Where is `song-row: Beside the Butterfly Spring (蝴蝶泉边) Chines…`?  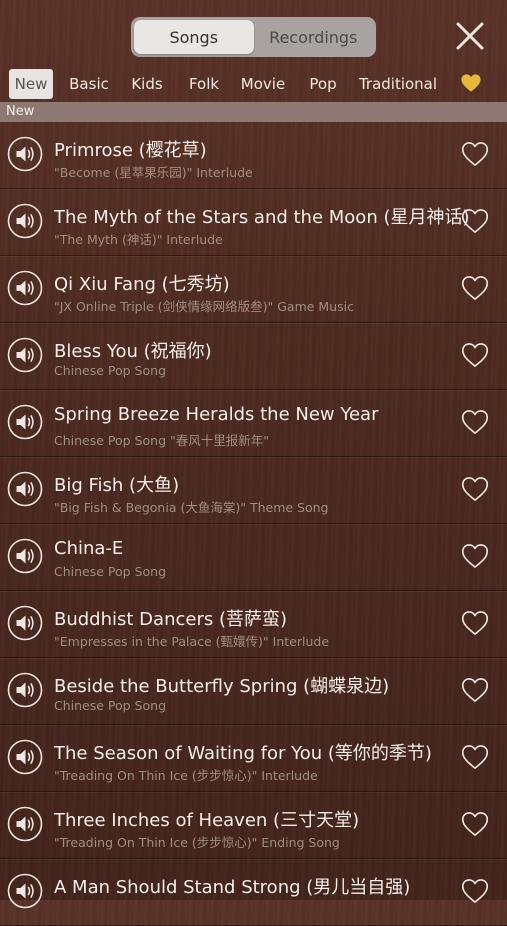
song-row: Beside the Butterfly Spring (蝴蝶泉边) Chines… is located at coordinates (253, 691).